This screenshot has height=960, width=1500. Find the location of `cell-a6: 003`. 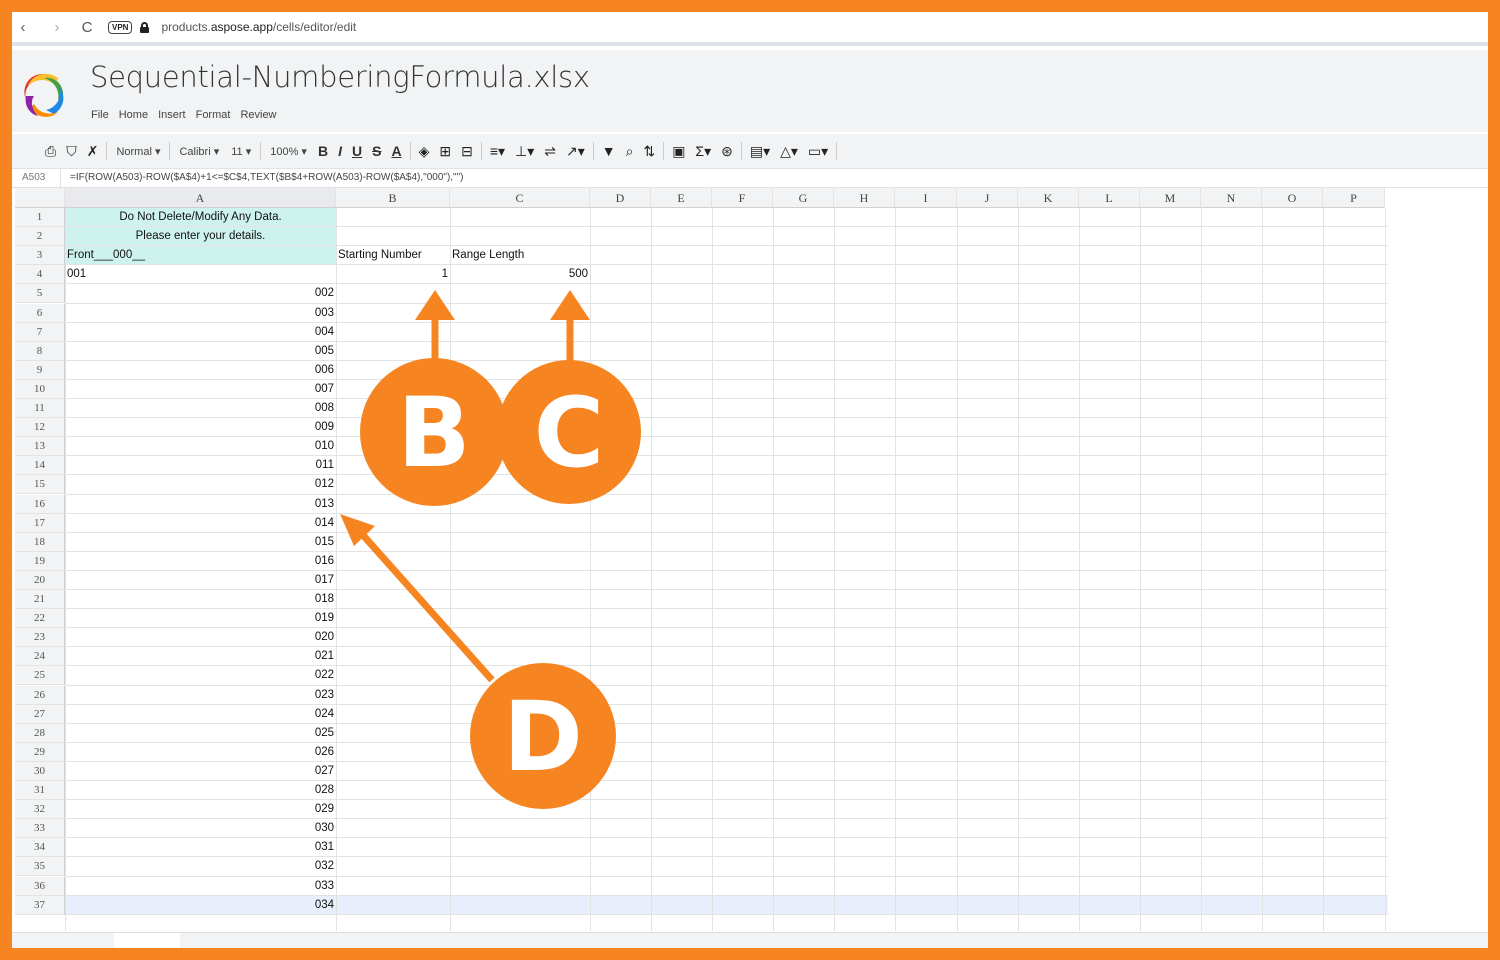

cell-a6: 003 is located at coordinates (200, 313).